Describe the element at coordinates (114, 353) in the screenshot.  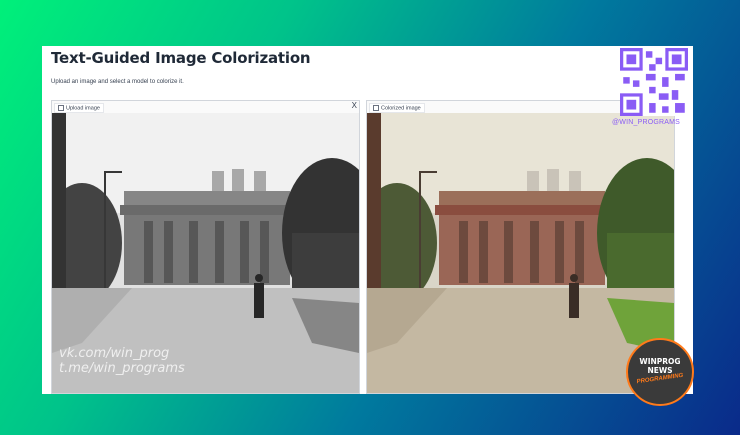
I see `watermark-line-1: vk.com/win_prog` at that location.